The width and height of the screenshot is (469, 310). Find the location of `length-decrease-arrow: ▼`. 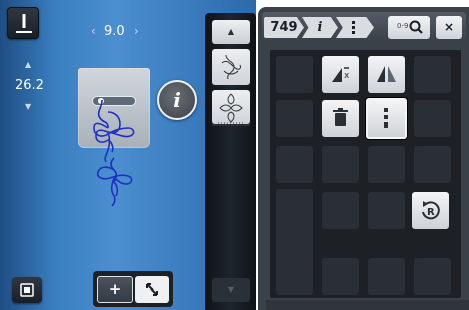

length-decrease-arrow: ▼ is located at coordinates (28, 107).